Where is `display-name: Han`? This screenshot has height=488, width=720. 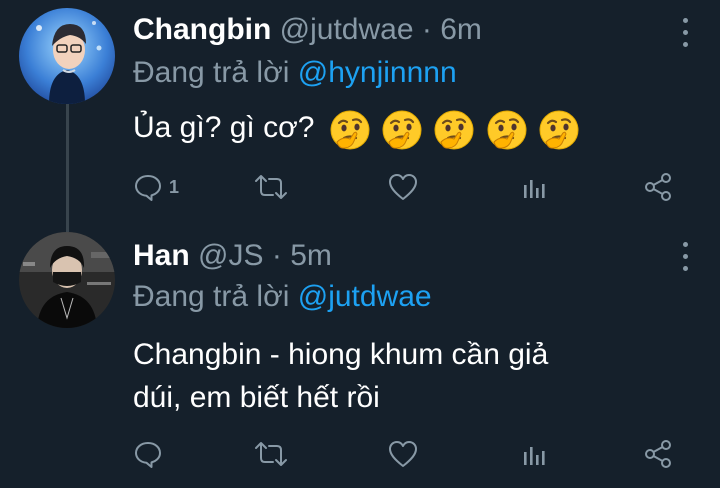 display-name: Han is located at coordinates (161, 255).